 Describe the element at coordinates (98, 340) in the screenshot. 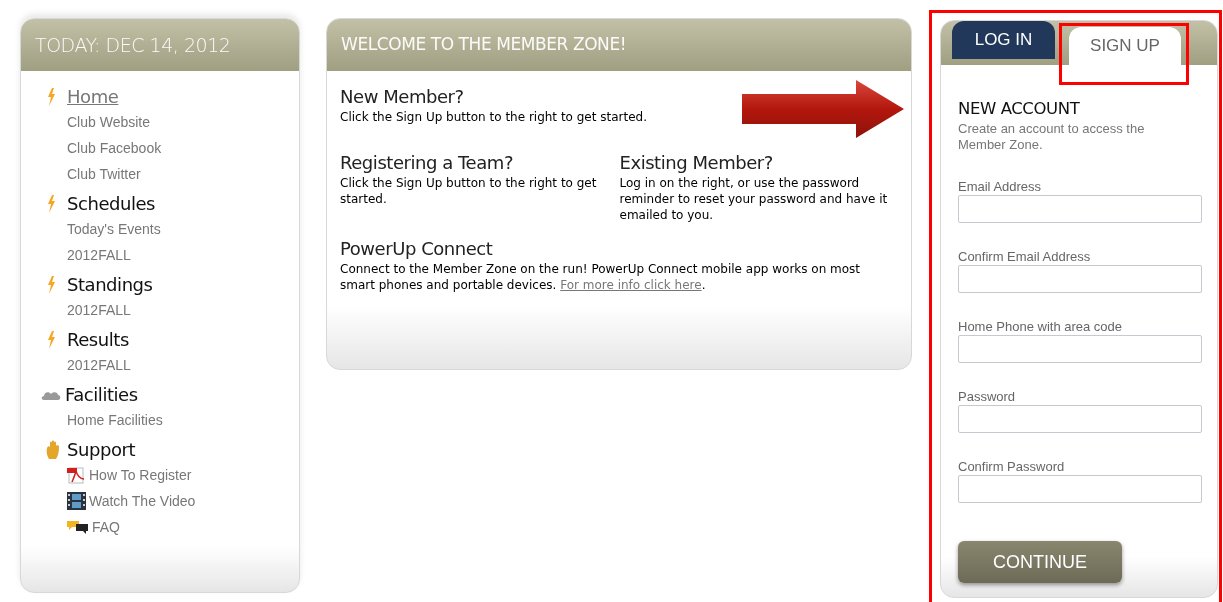

I see `nav-link: Results` at that location.